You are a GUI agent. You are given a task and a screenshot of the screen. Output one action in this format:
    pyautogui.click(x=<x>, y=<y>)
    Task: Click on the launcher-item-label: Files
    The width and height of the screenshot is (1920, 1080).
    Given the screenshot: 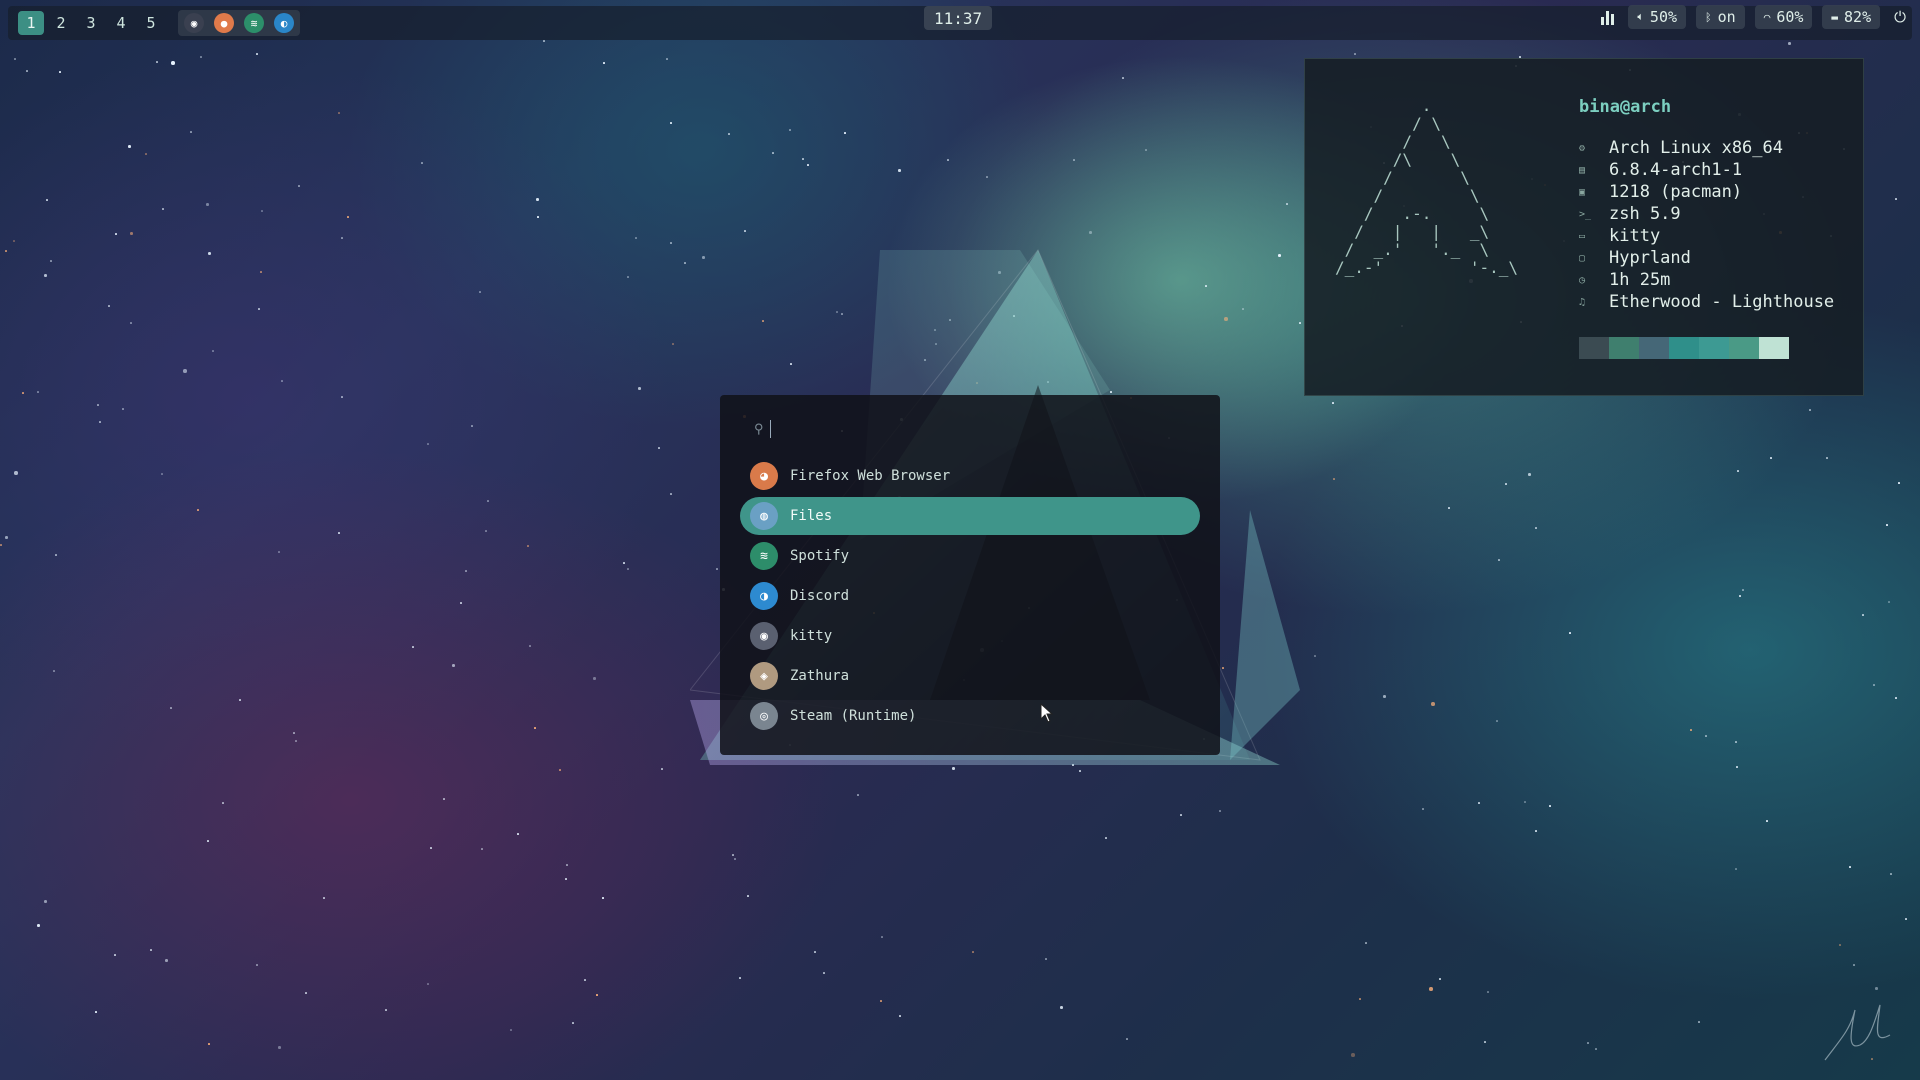 What is the action you would take?
    pyautogui.click(x=811, y=516)
    